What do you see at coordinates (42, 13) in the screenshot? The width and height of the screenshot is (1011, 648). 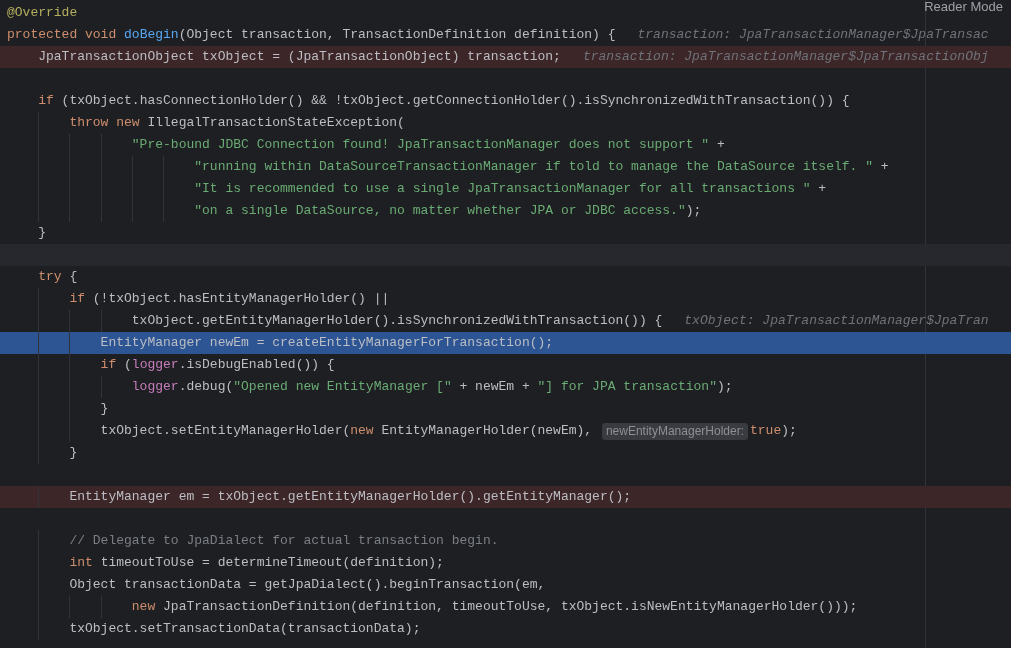 I see `code-text: @Override` at bounding box center [42, 13].